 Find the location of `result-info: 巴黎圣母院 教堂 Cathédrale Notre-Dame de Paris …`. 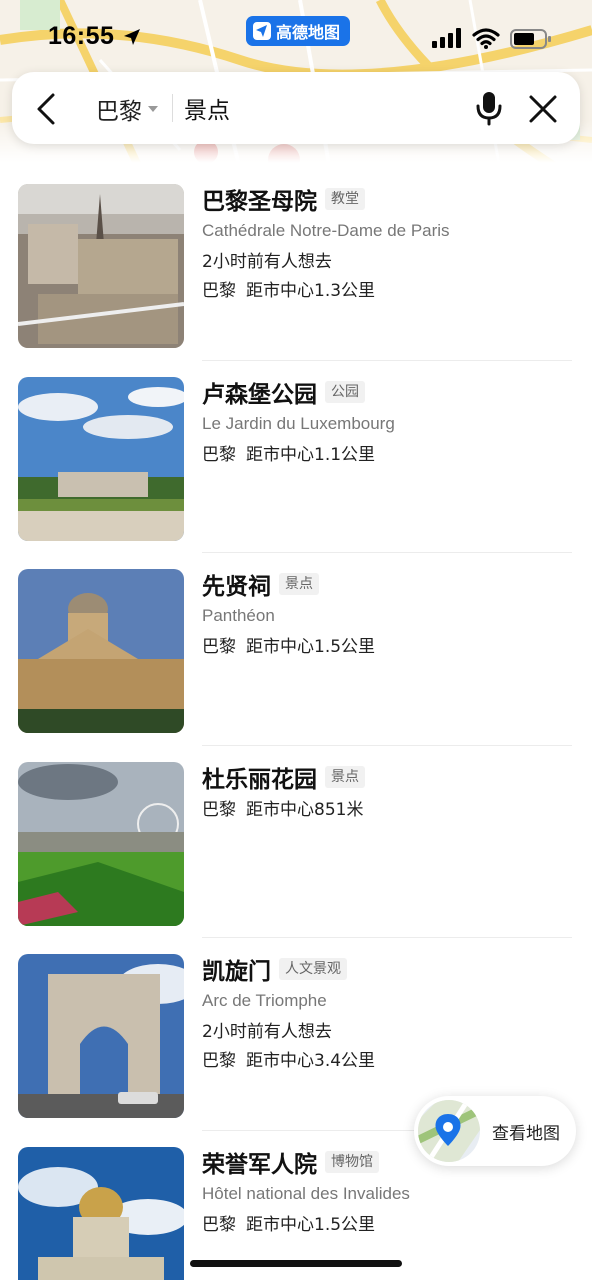

result-info: 巴黎圣母院 教堂 Cathédrale Notre-Dame de Paris … is located at coordinates (387, 245).